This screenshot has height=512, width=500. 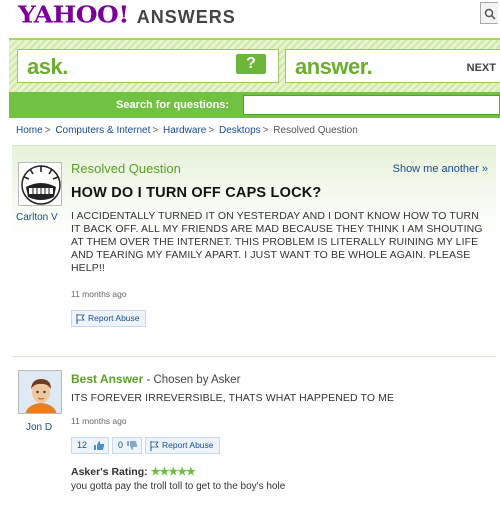 I want to click on thumbs-down-button: 0, so click(x=127, y=445).